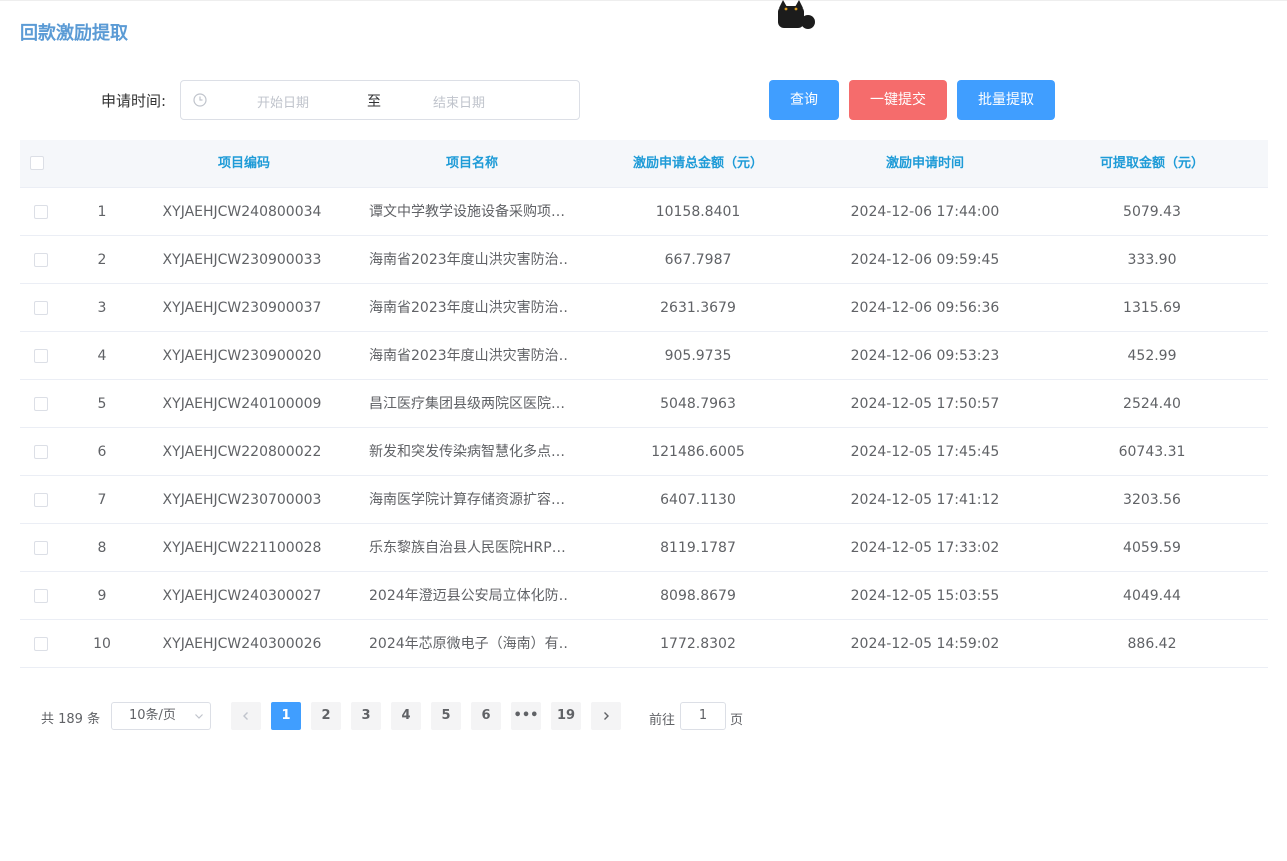 The height and width of the screenshot is (861, 1287). Describe the element at coordinates (242, 644) in the screenshot. I see `project-code: XYJAEHJCW240300026` at that location.